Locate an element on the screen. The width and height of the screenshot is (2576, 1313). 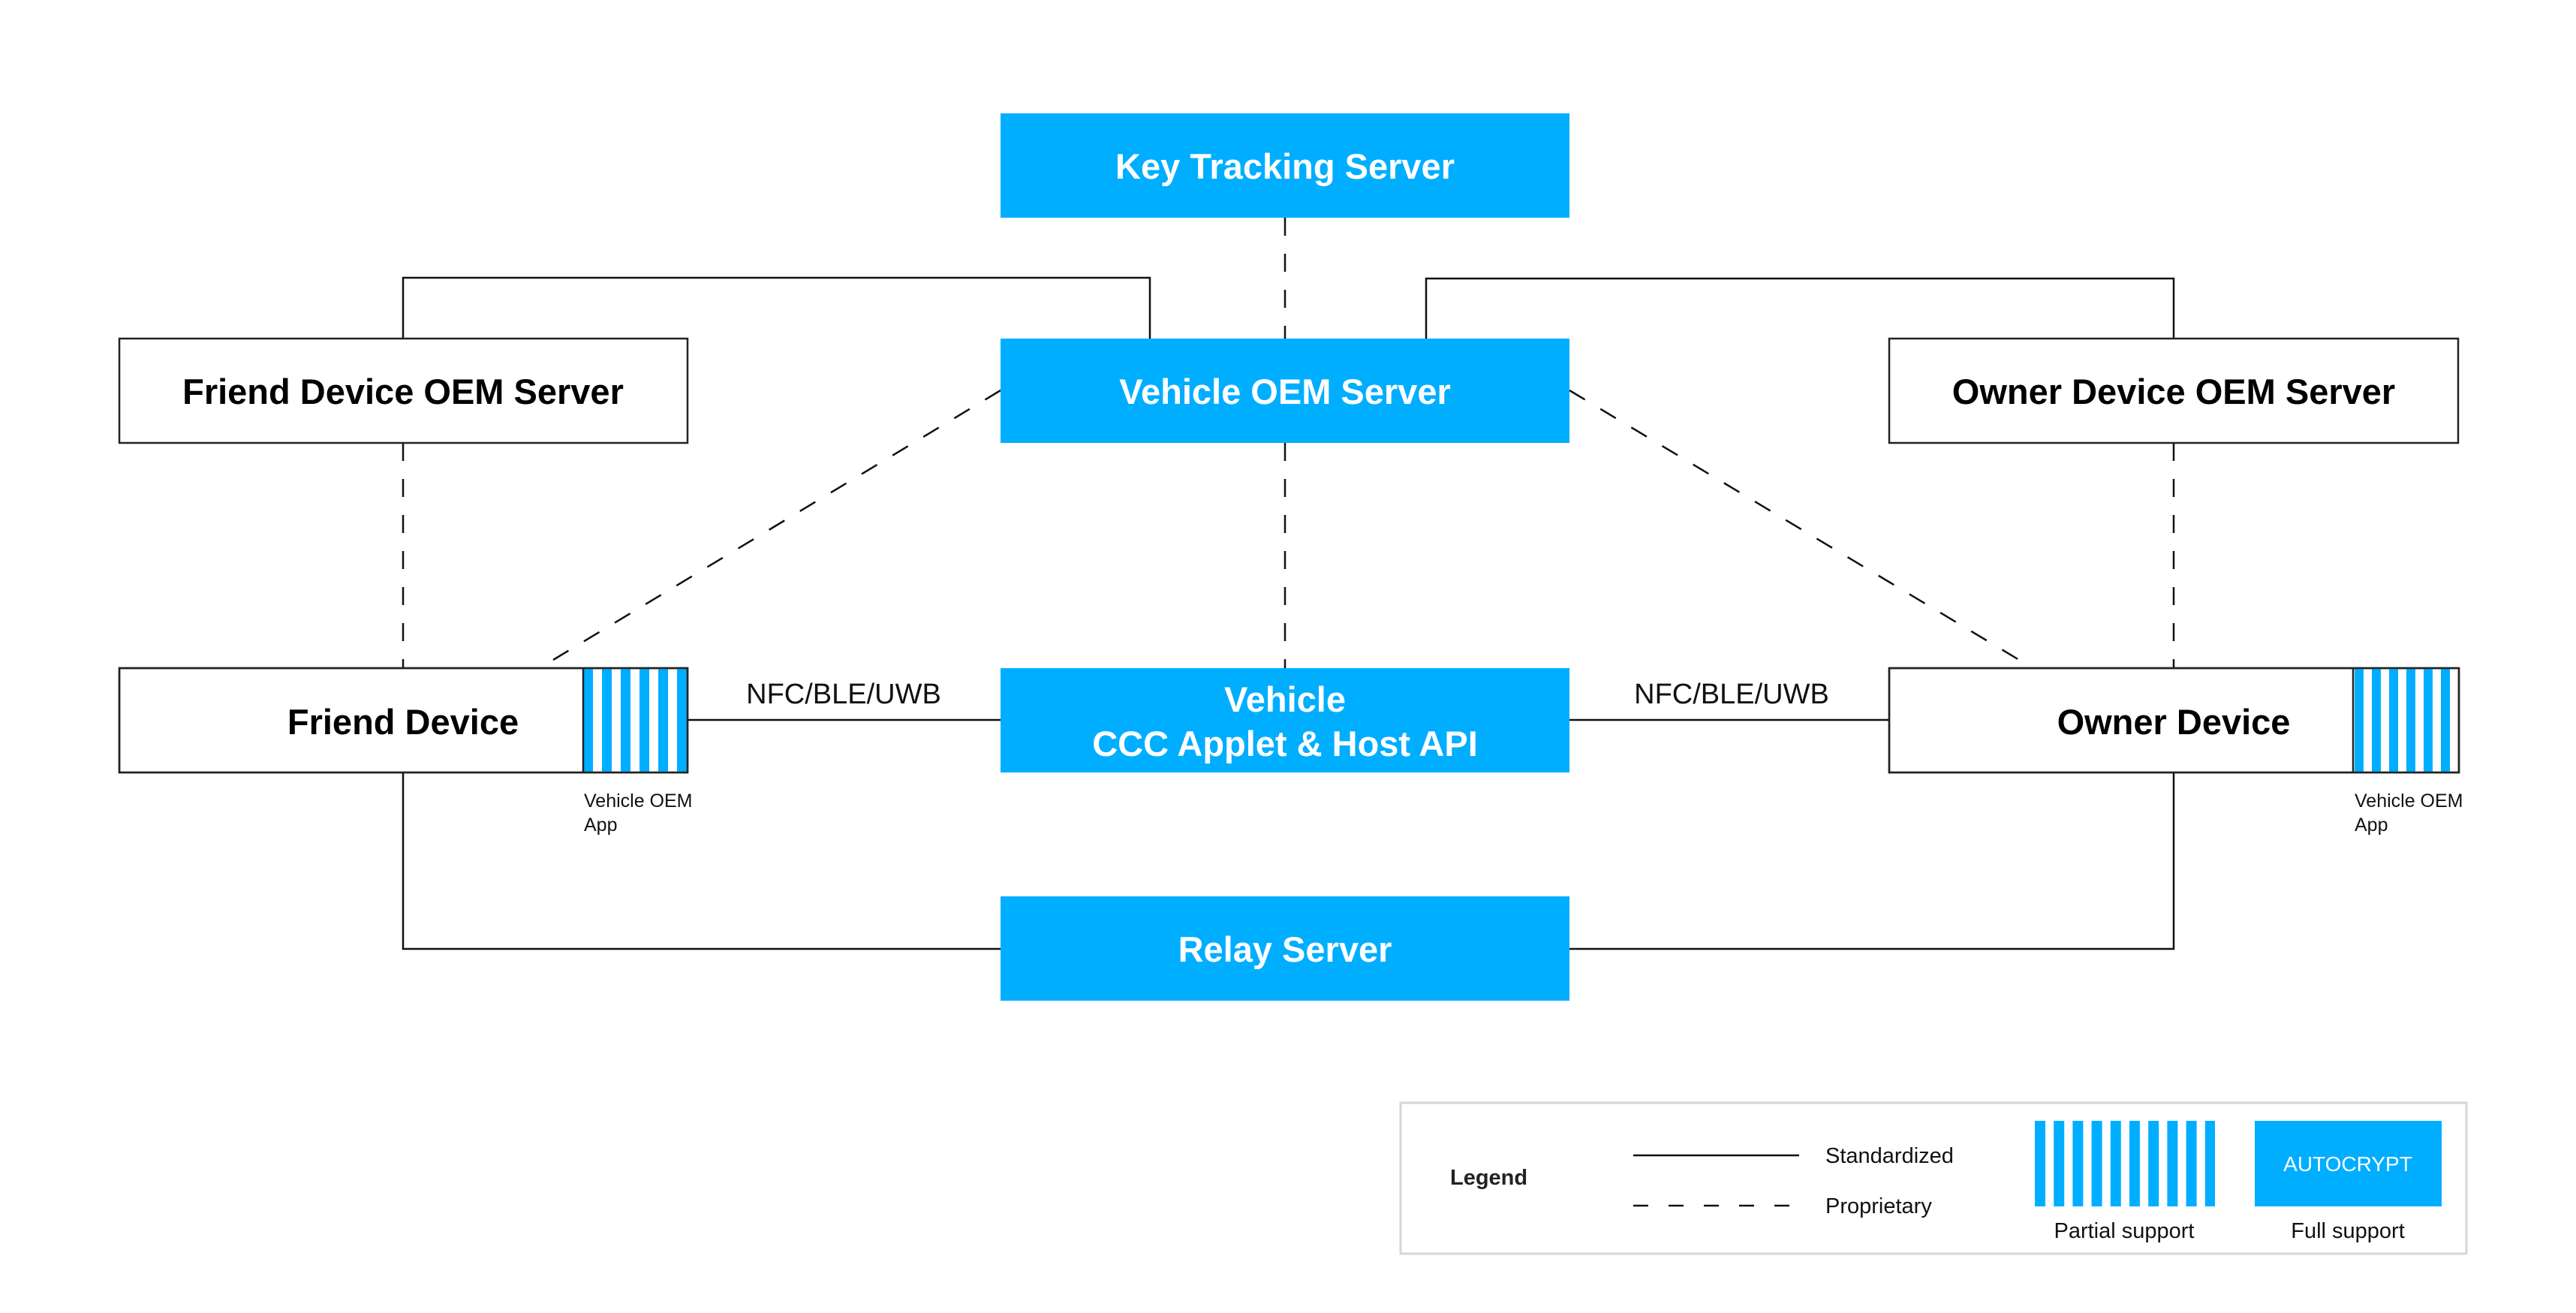
owner-device-oem-server-label: Owner Device OEM Server is located at coordinates (2173, 391).